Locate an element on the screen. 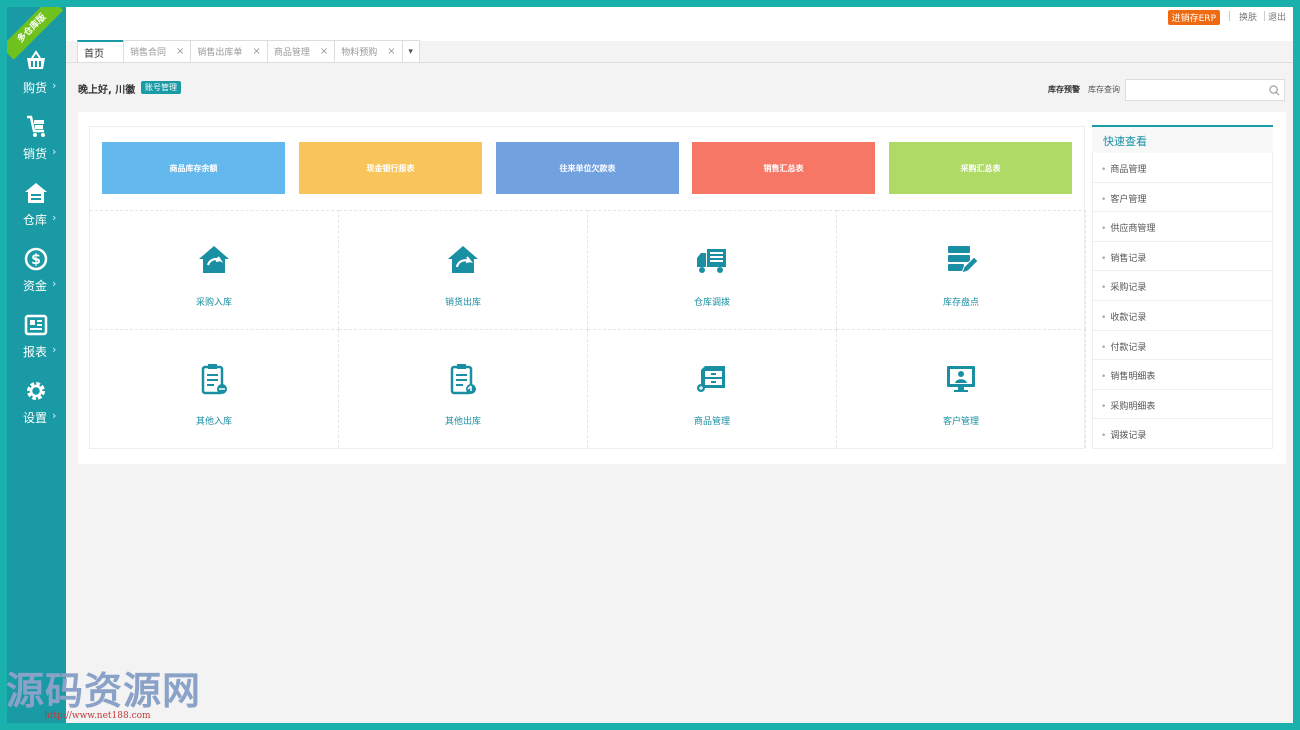 The image size is (1300, 730). quick-item-label: 收款记录 is located at coordinates (1128, 317).